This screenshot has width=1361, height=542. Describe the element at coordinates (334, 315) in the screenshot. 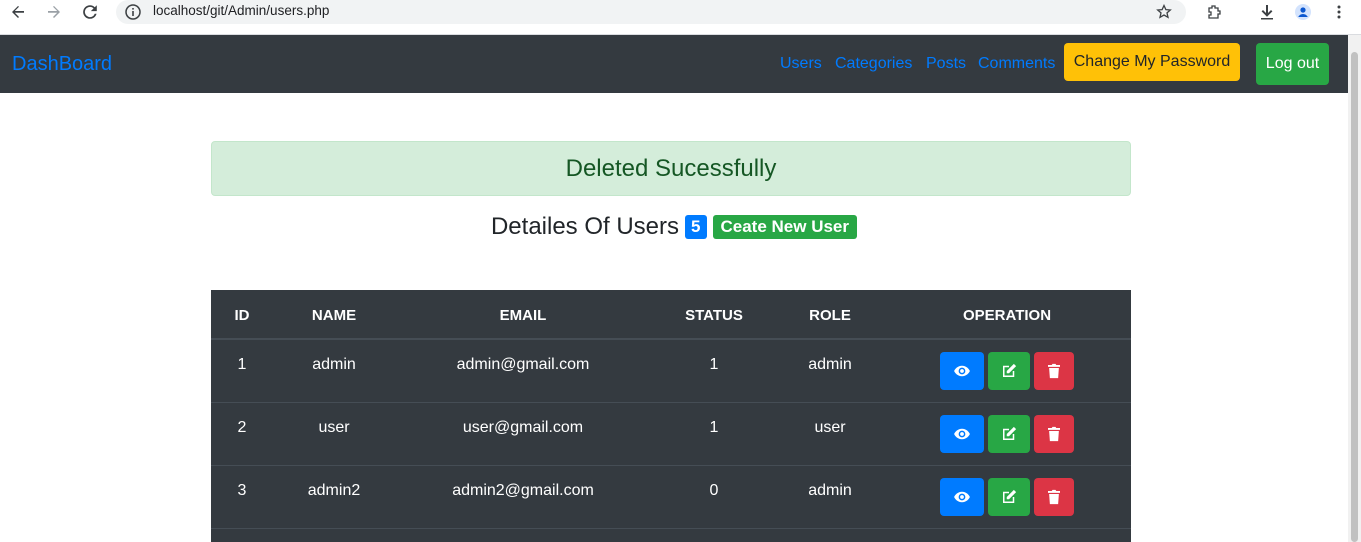

I see `header-name: NAME` at that location.